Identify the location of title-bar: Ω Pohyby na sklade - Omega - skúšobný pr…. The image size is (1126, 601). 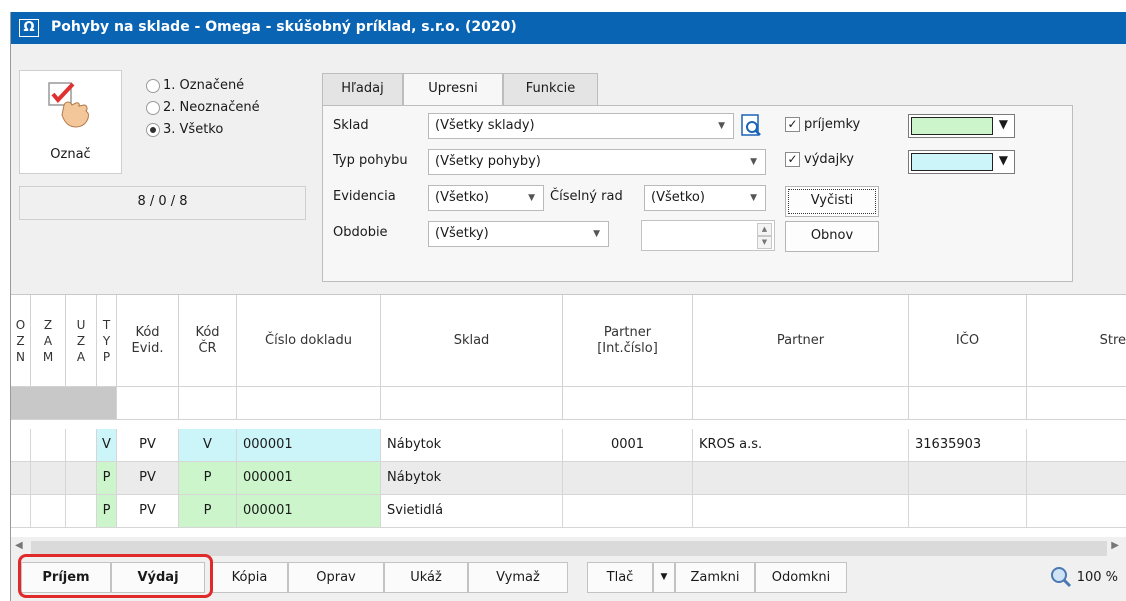
(568, 28).